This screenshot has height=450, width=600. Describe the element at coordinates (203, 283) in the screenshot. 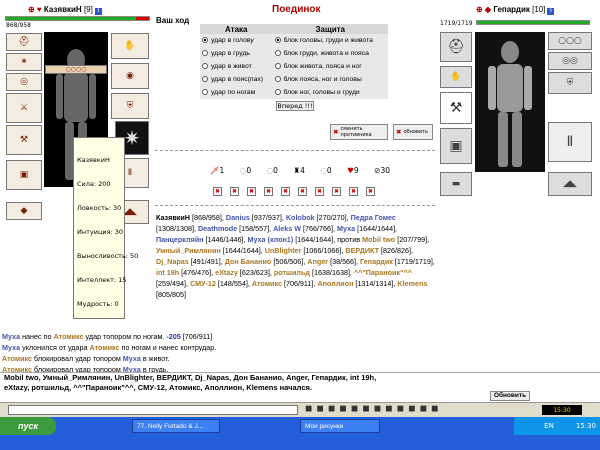

I see `participant-name: СМУ-12` at that location.